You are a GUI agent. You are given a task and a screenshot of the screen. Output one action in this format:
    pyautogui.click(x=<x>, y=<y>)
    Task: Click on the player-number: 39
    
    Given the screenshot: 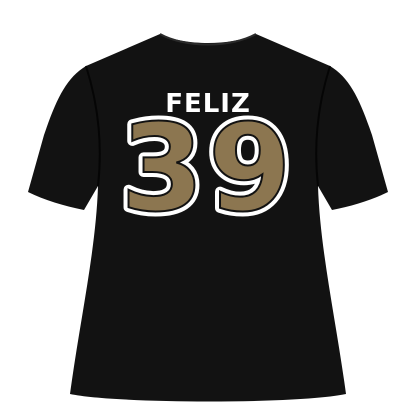 What is the action you would take?
    pyautogui.click(x=208, y=169)
    